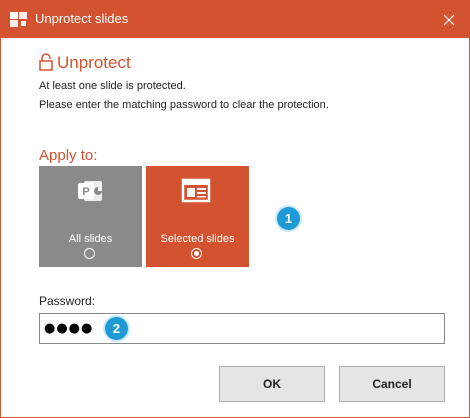 This screenshot has width=470, height=418. Describe the element at coordinates (116, 328) in the screenshot. I see `callout-badge-2: 2` at that location.